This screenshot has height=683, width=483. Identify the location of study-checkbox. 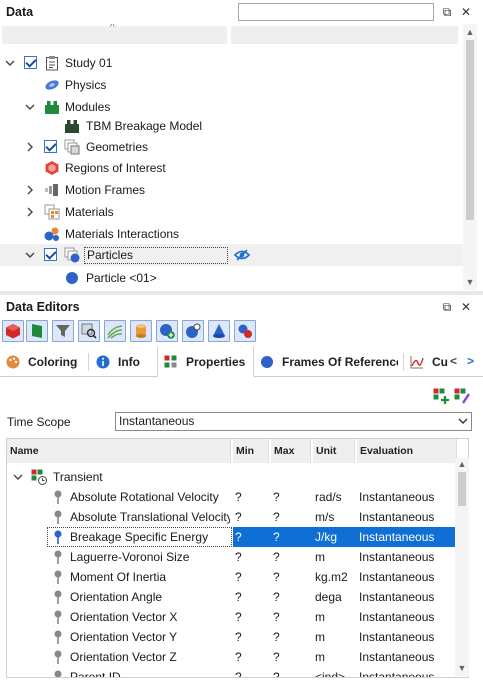
(30, 62).